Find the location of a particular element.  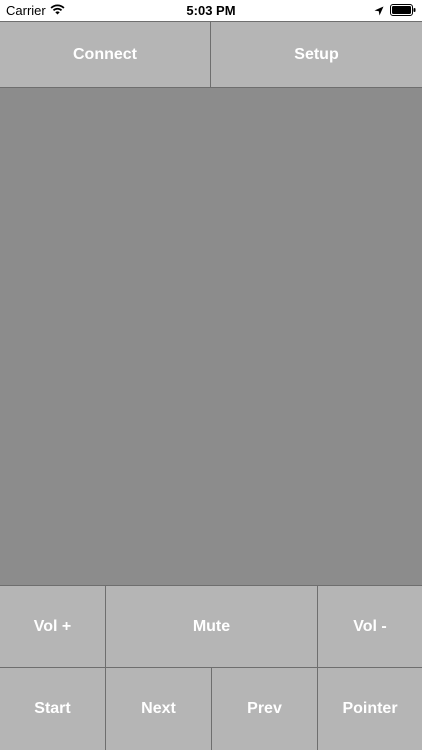

mute-button: Mute is located at coordinates (212, 626).